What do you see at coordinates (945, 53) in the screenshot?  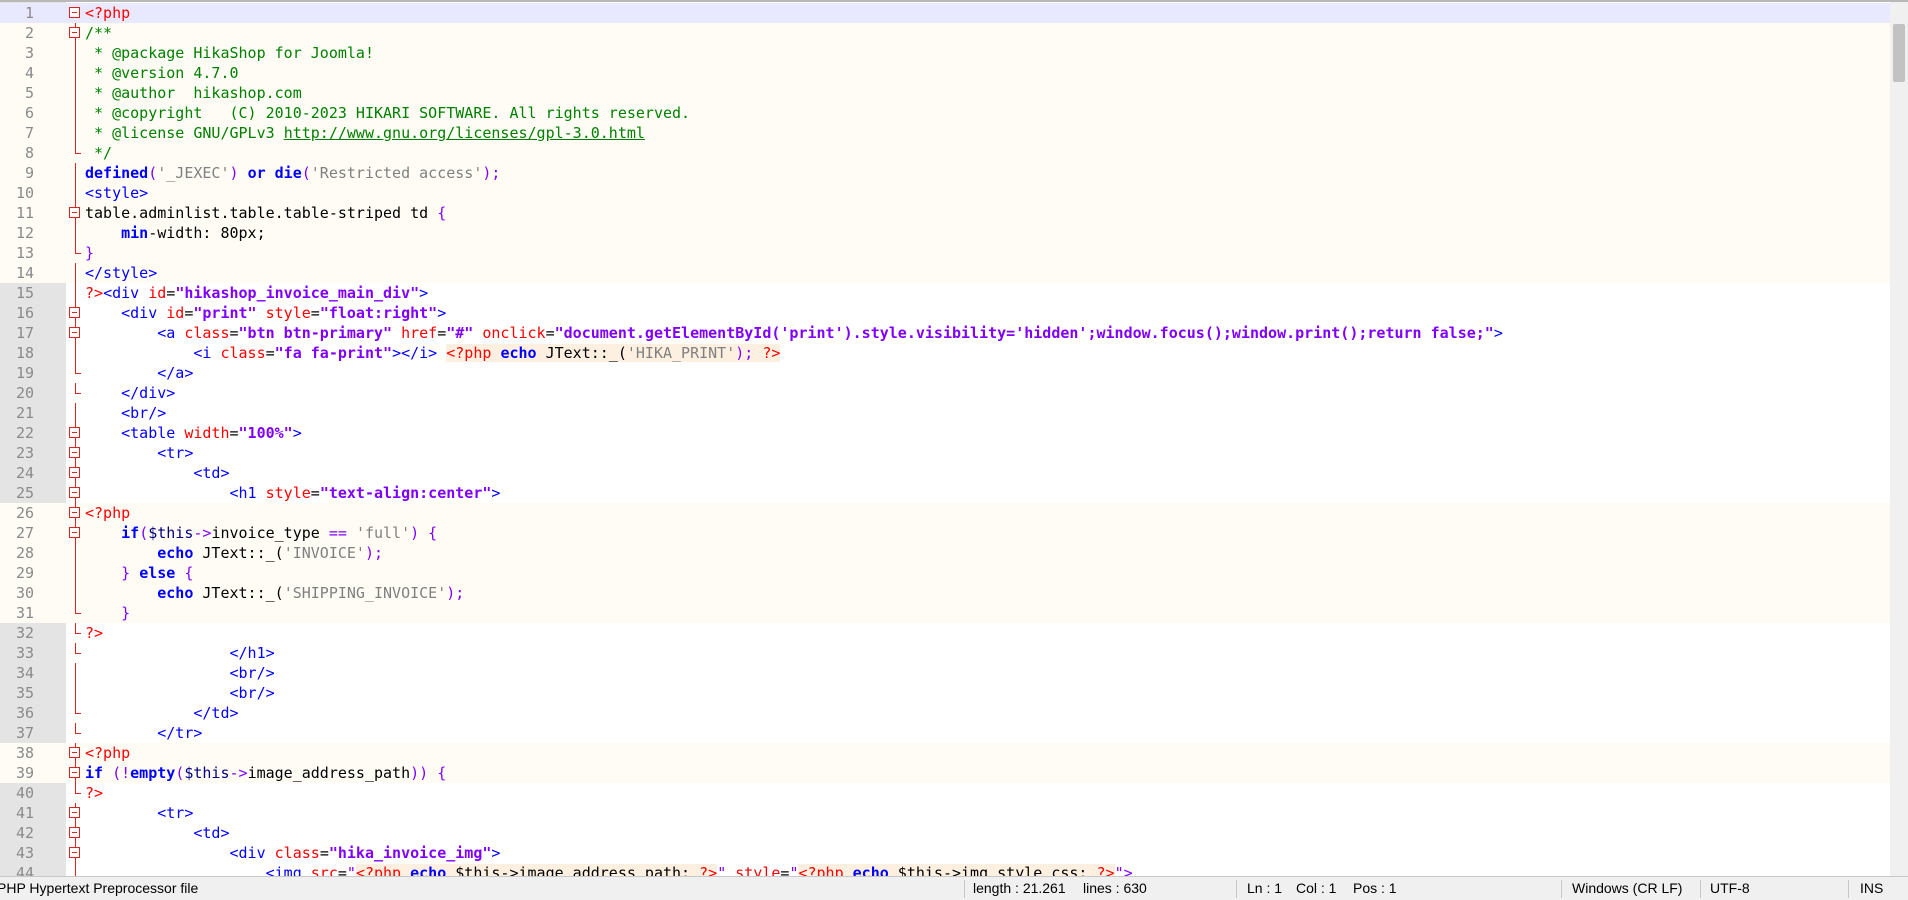 I see `code-line: 3 * @package HikaShop for Joomla!` at bounding box center [945, 53].